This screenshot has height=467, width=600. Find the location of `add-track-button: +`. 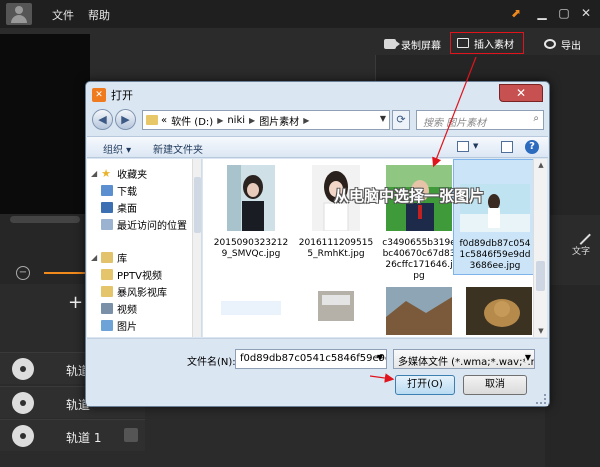

add-track-button: + is located at coordinates (75, 302).